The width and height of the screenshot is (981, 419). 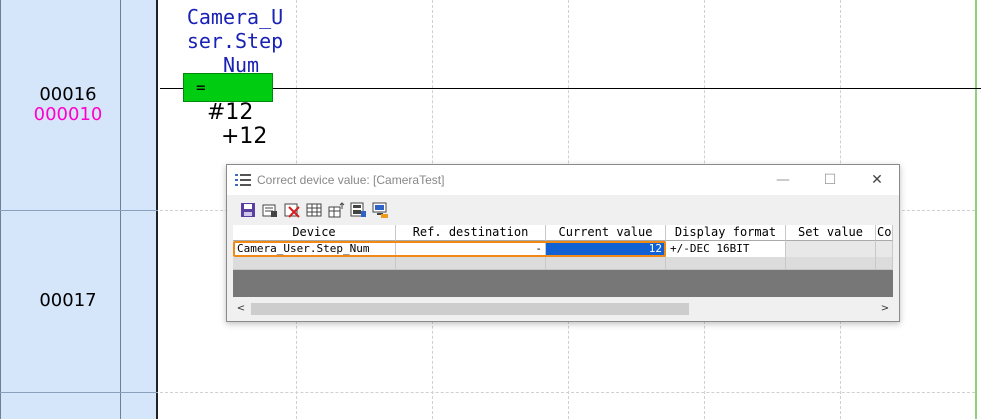 I want to click on scroll-thumb, so click(x=470, y=309).